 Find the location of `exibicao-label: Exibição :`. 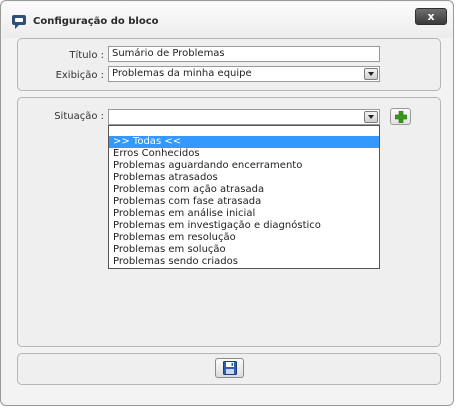

exibicao-label: Exibição : is located at coordinates (79, 75).